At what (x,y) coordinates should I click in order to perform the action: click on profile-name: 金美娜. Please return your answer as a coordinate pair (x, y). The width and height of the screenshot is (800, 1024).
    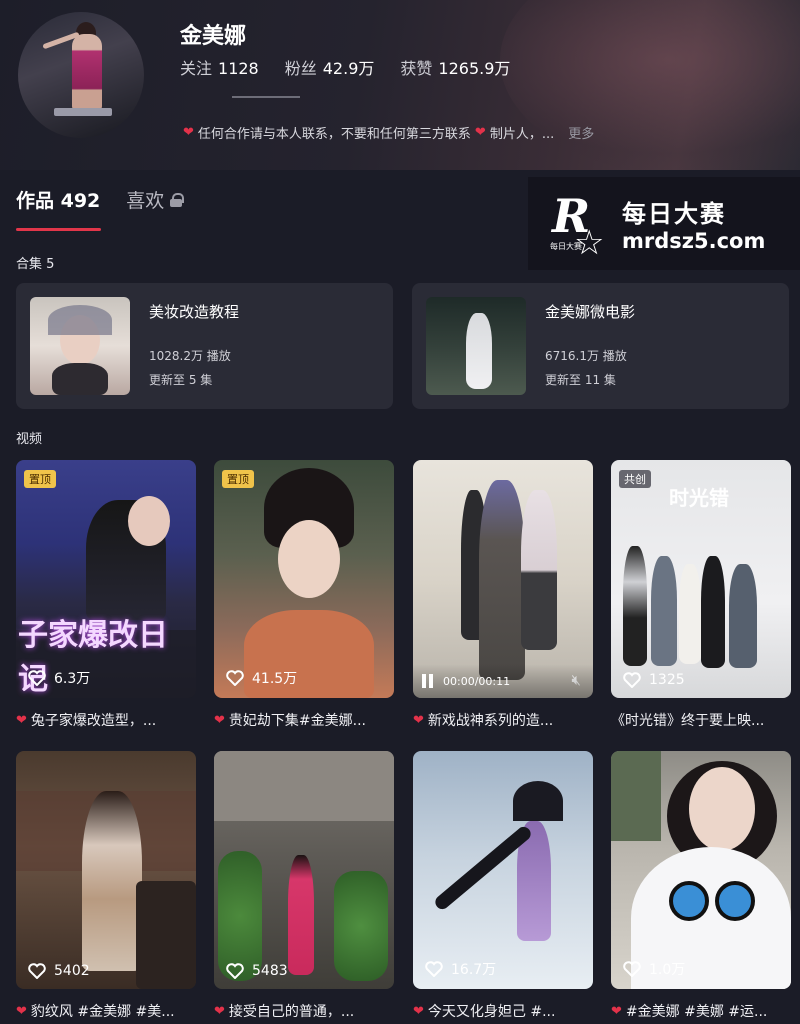
    Looking at the image, I should click on (213, 36).